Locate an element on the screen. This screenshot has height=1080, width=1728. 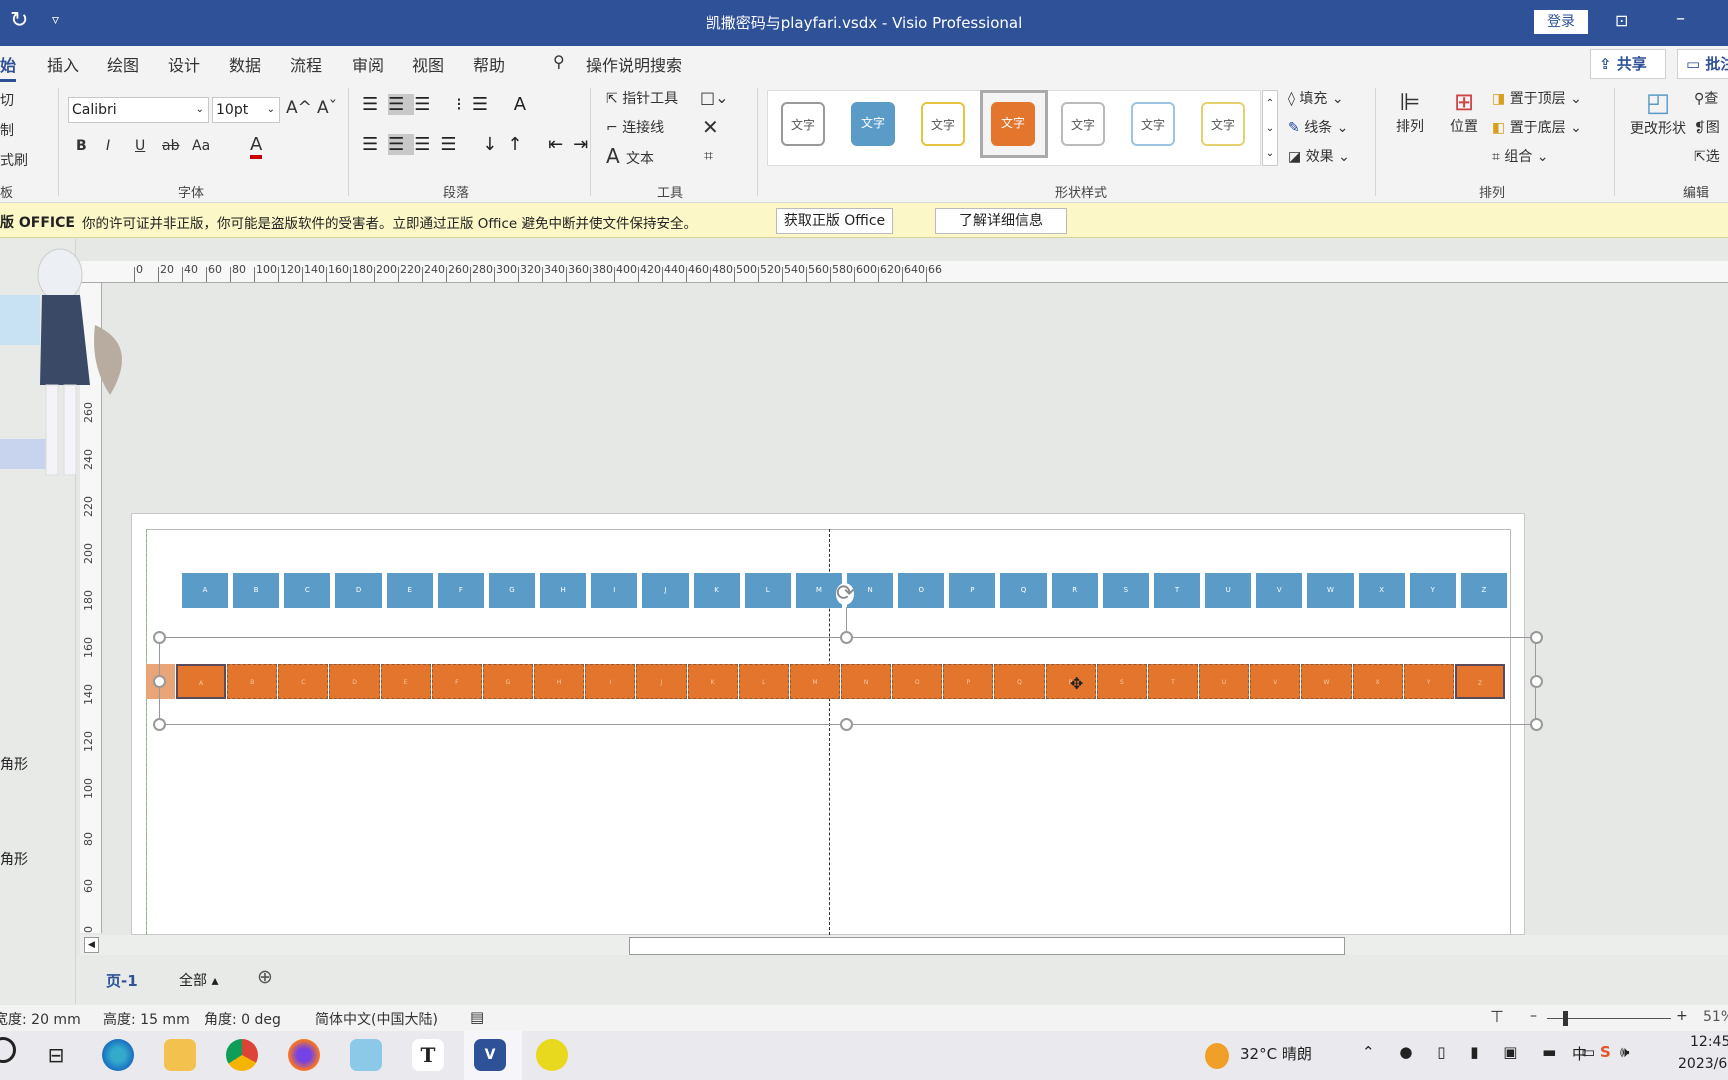
edge-icon is located at coordinates (118, 1055).